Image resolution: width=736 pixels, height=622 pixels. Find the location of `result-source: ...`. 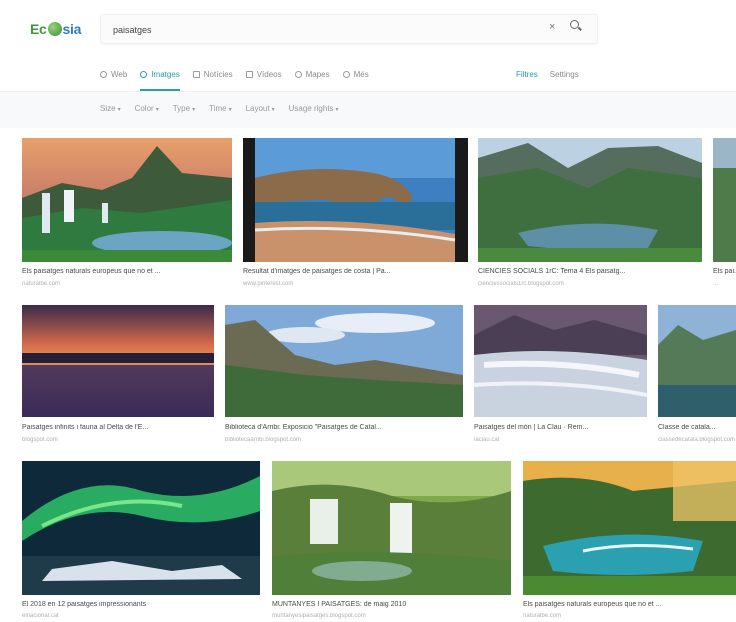

result-source: ... is located at coordinates (716, 284).